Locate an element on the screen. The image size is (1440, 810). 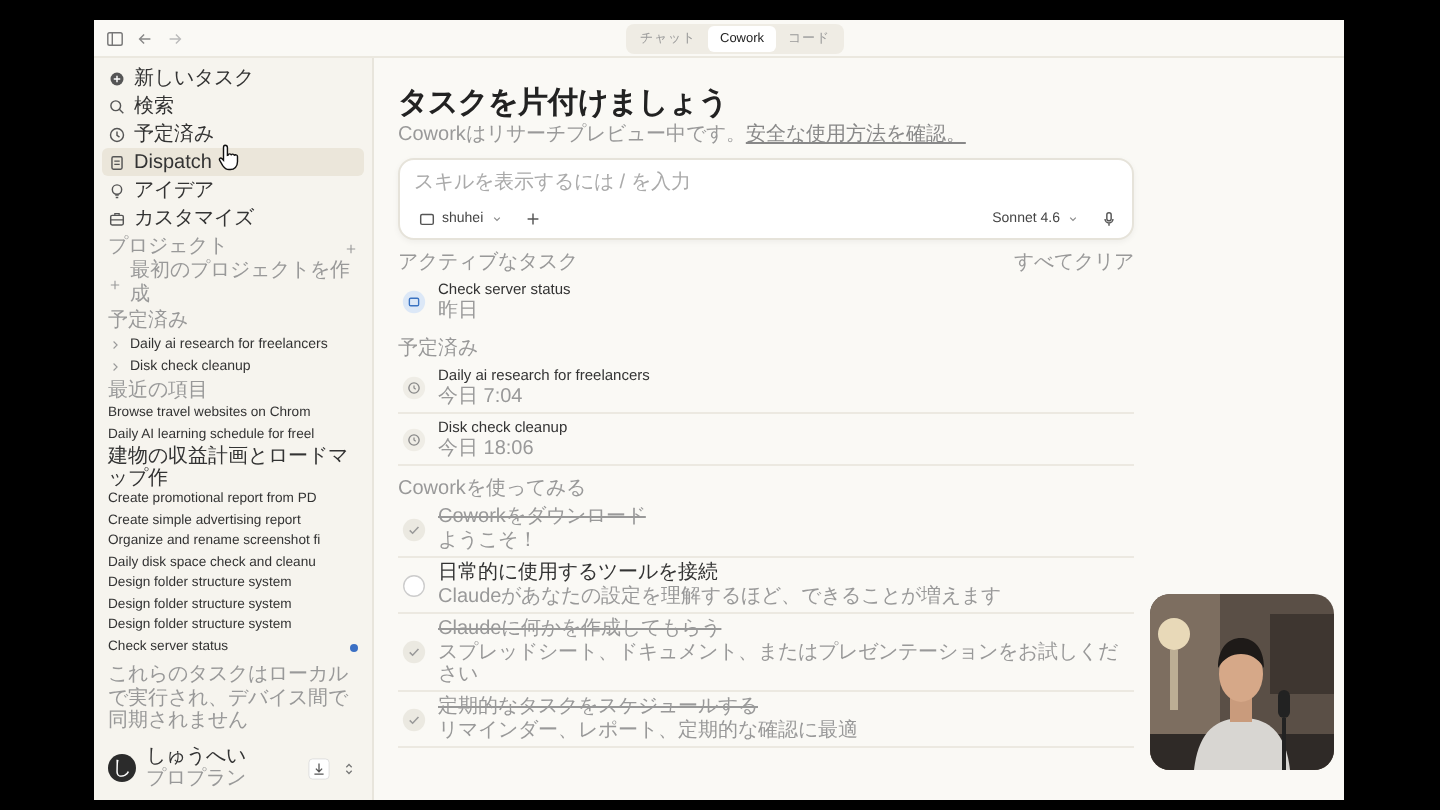
section-heading: 最近の項目 is located at coordinates (158, 391).